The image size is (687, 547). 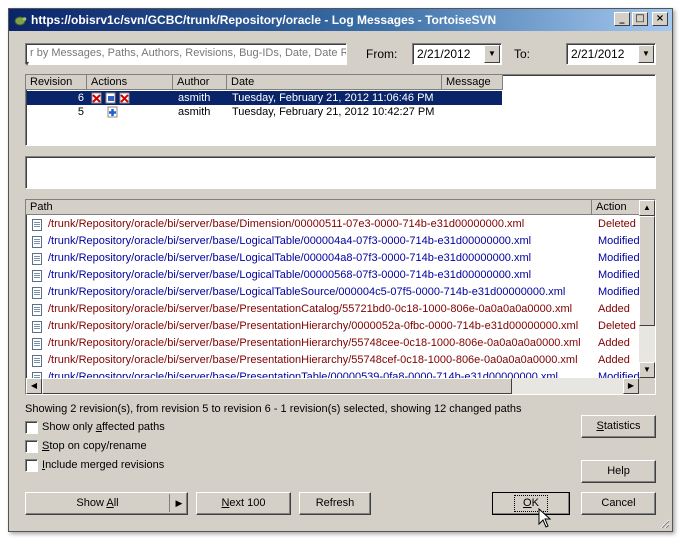 What do you see at coordinates (200, 82) in the screenshot?
I see `column-header-author: Author` at bounding box center [200, 82].